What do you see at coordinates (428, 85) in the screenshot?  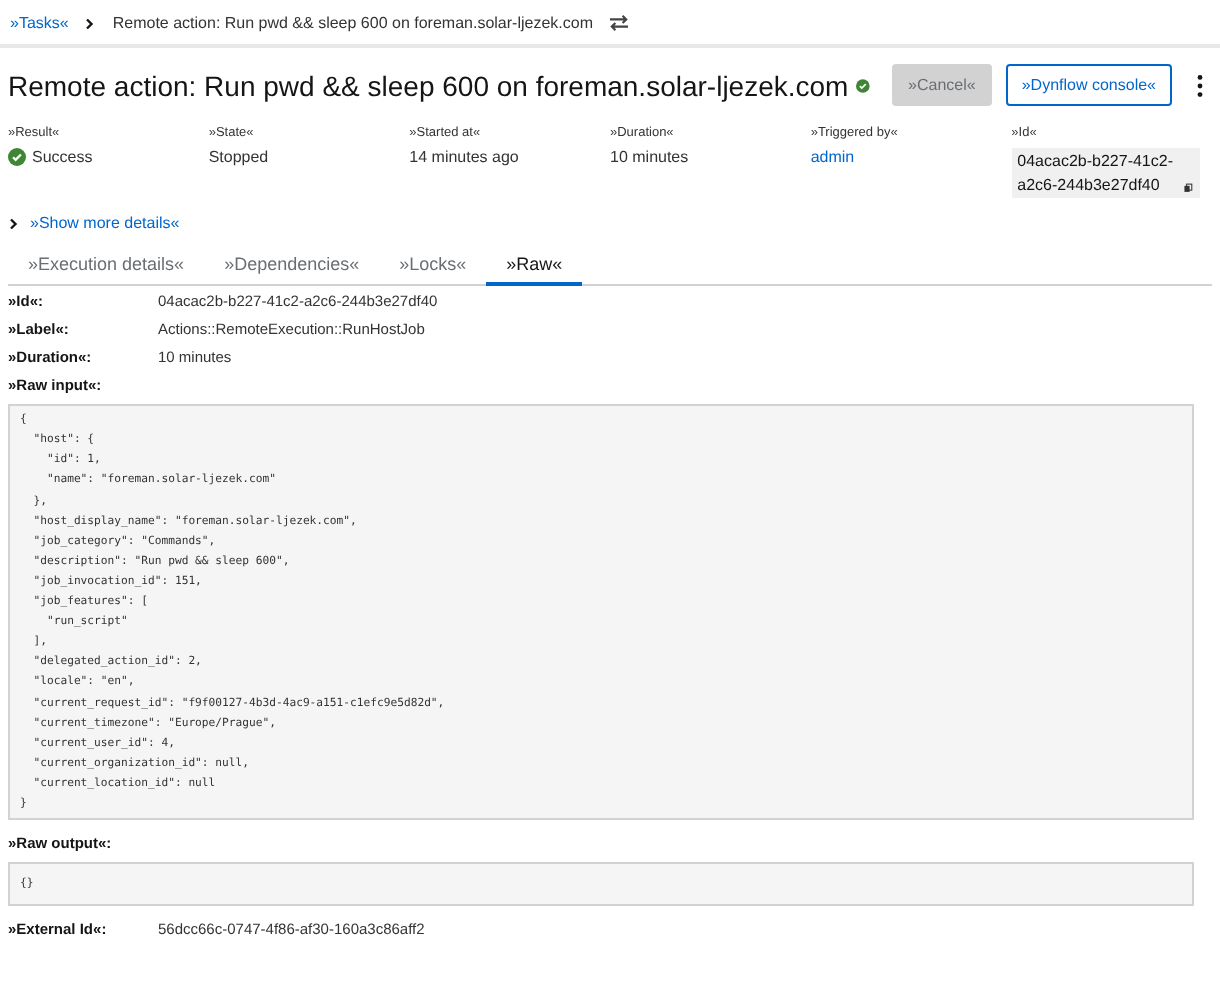 I see `page-title: Remote action: Run pwd && sleep 600 on foreman.solar-ljezek.com` at bounding box center [428, 85].